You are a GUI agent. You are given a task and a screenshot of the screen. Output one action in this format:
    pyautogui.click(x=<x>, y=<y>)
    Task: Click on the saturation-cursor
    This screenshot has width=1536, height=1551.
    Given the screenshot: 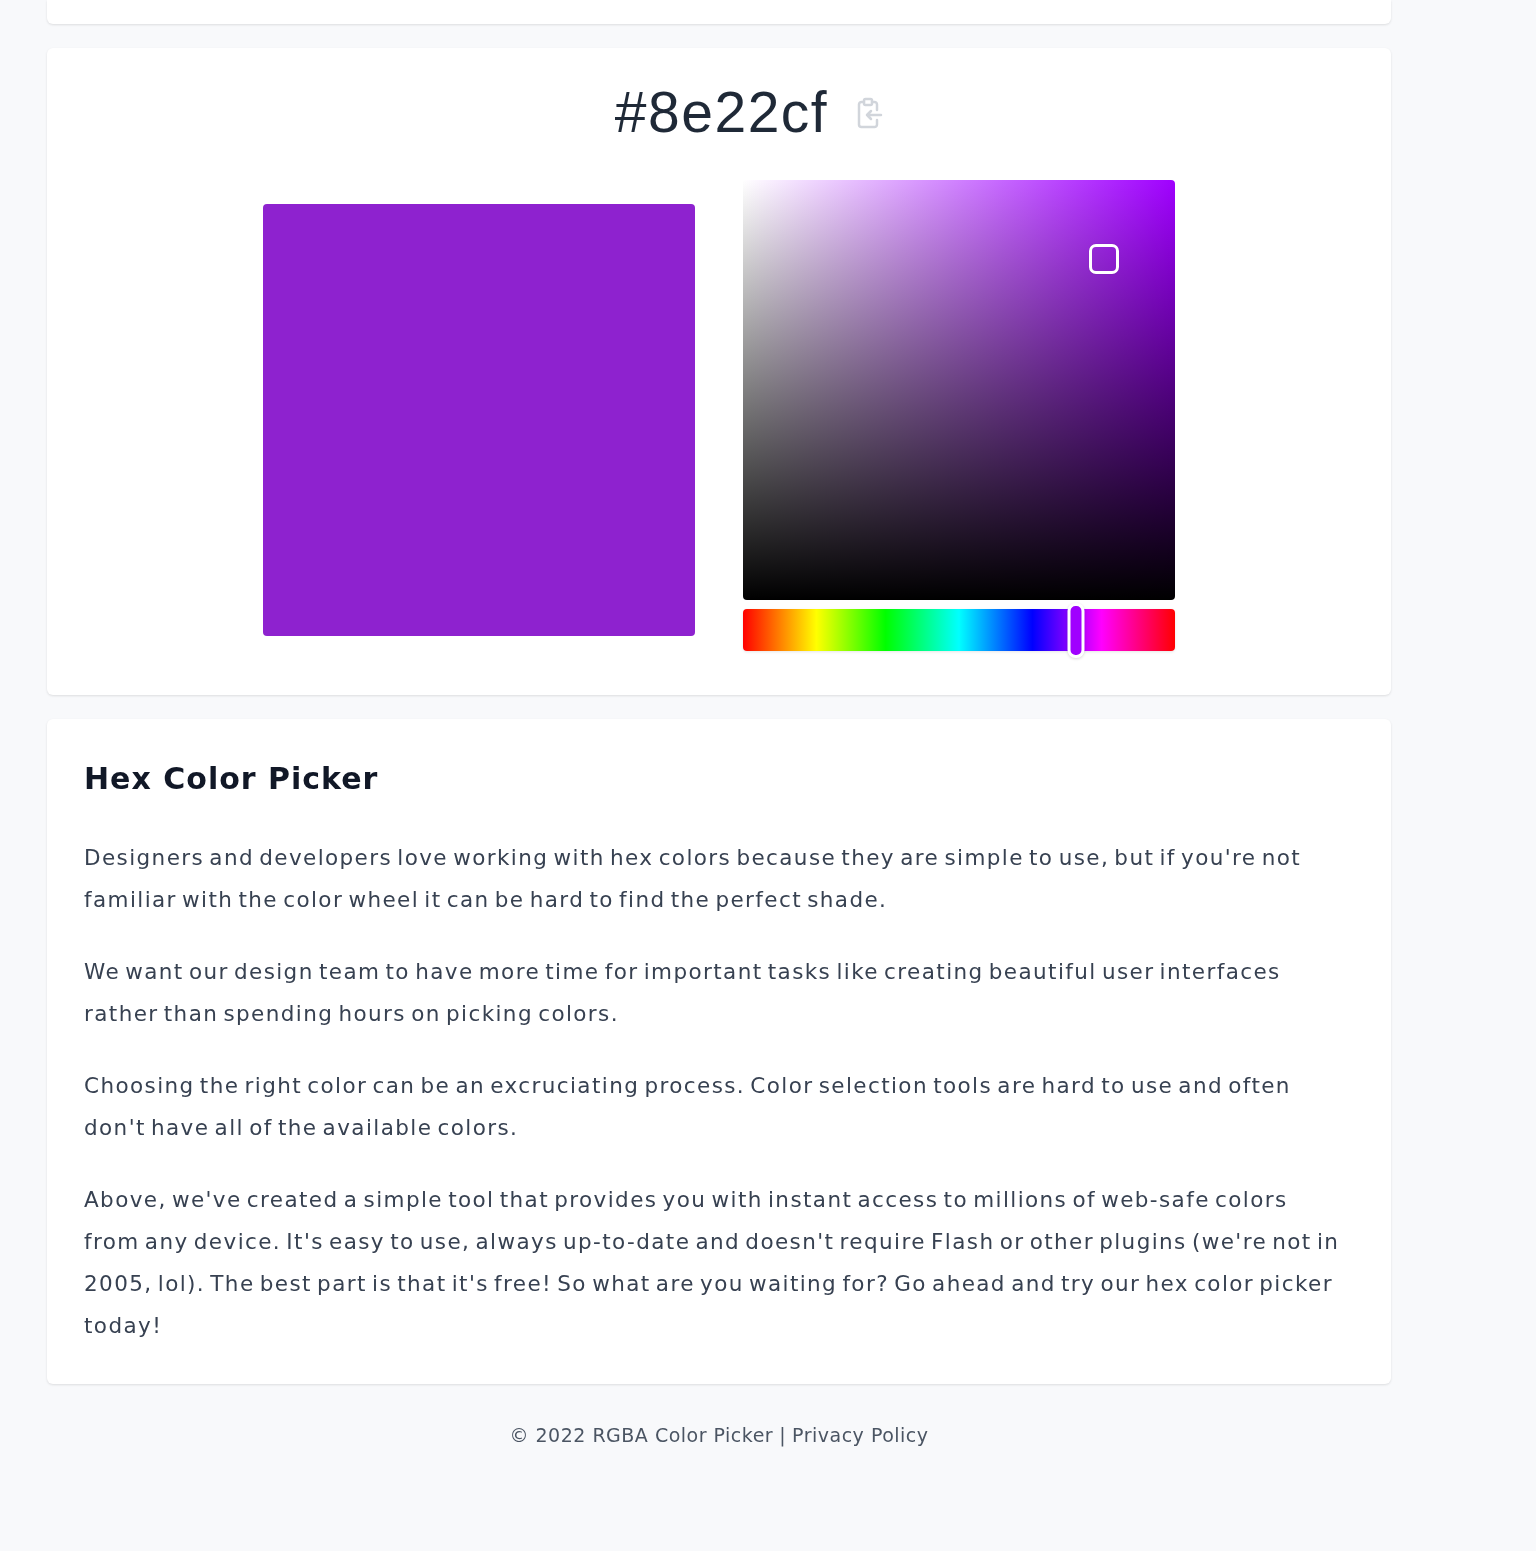 What is the action you would take?
    pyautogui.click(x=1104, y=258)
    